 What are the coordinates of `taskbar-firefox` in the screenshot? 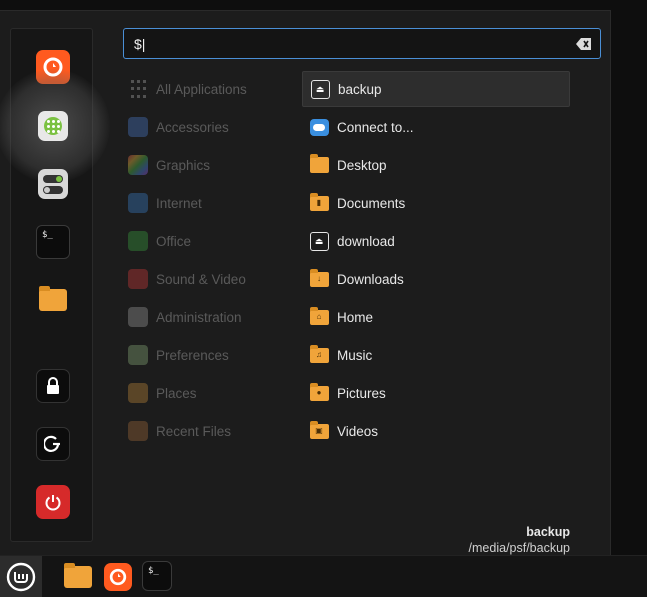 It's located at (118, 577).